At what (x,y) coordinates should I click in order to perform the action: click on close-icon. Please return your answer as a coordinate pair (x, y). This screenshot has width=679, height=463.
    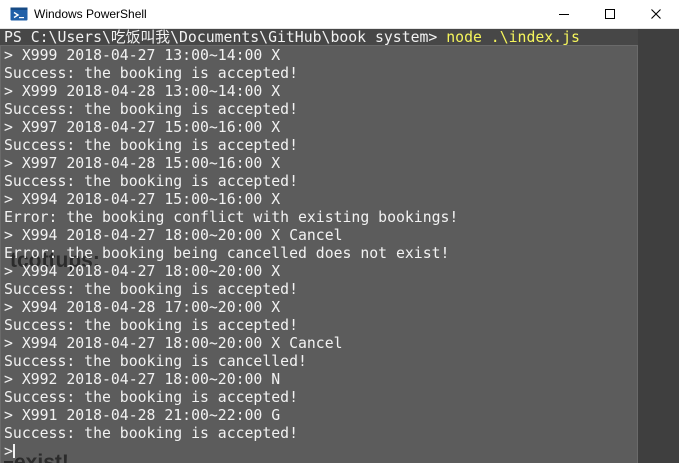
    Looking at the image, I should click on (656, 14).